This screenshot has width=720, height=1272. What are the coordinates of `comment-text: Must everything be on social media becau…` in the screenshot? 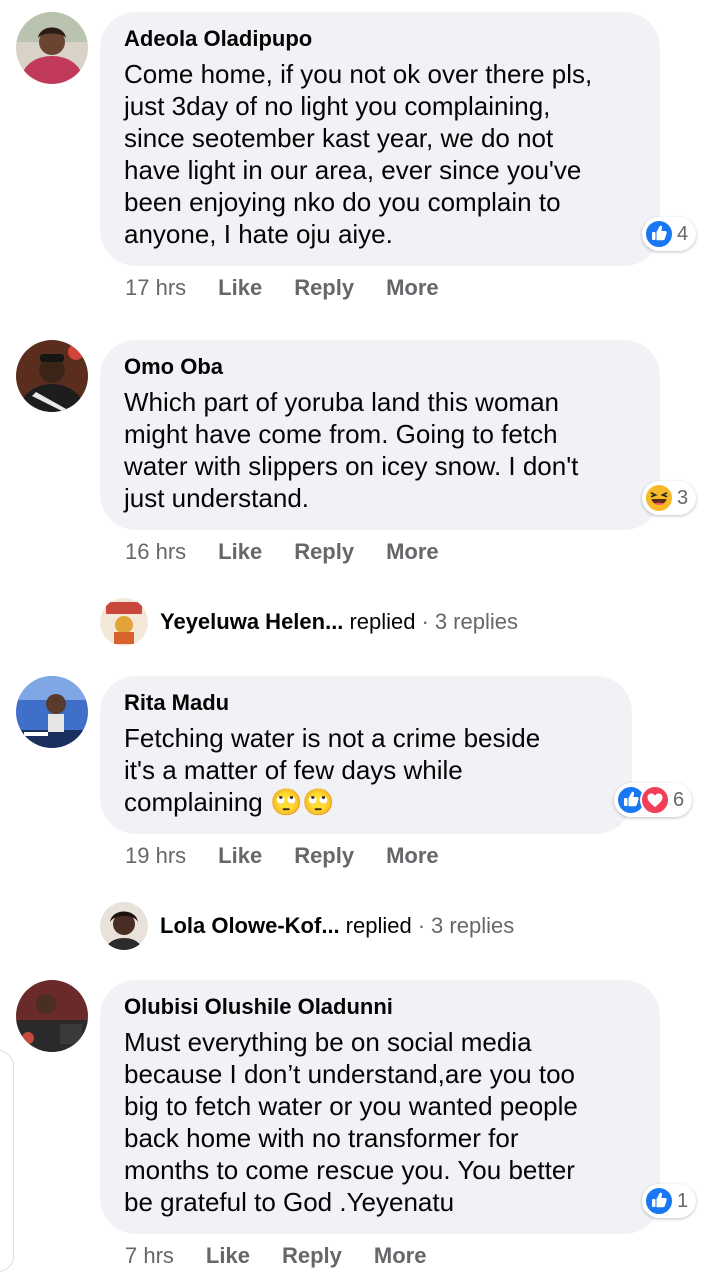 It's located at (351, 1122).